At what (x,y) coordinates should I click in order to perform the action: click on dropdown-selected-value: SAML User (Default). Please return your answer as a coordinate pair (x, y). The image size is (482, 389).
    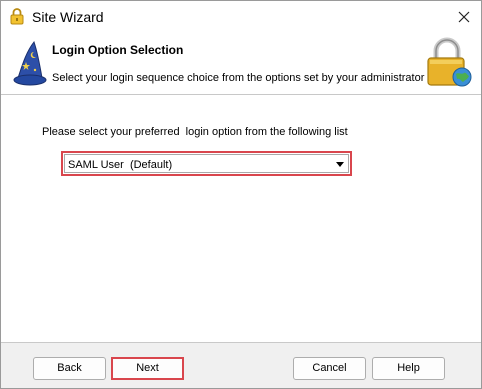
    Looking at the image, I should click on (120, 165).